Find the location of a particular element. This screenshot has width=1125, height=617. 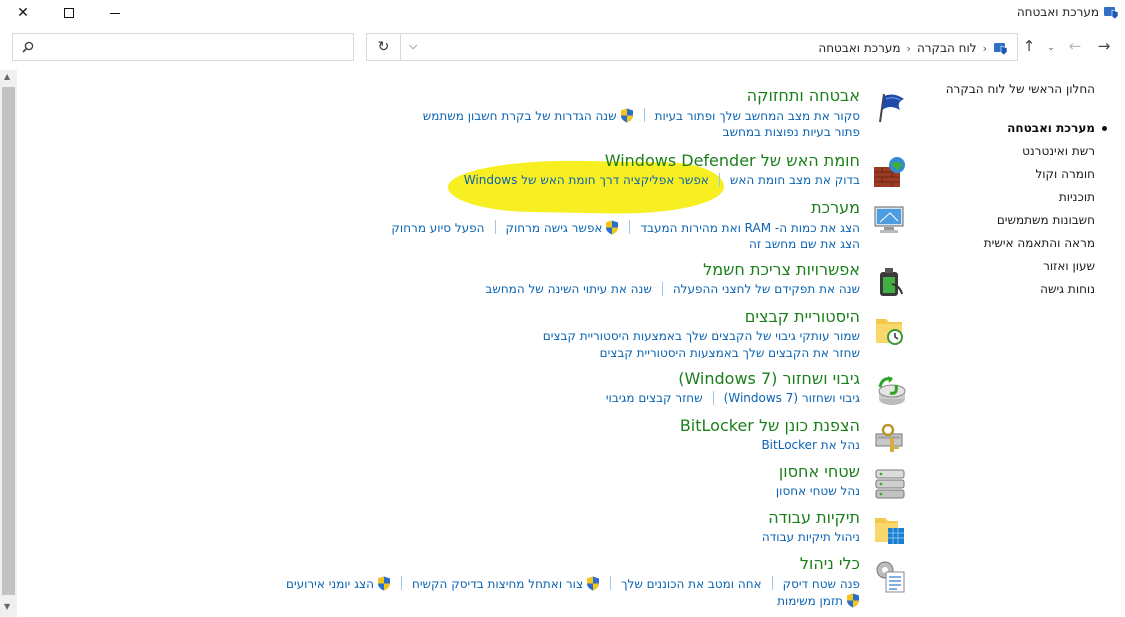

task-link: בדוק את מצב חומת האש is located at coordinates (795, 180).